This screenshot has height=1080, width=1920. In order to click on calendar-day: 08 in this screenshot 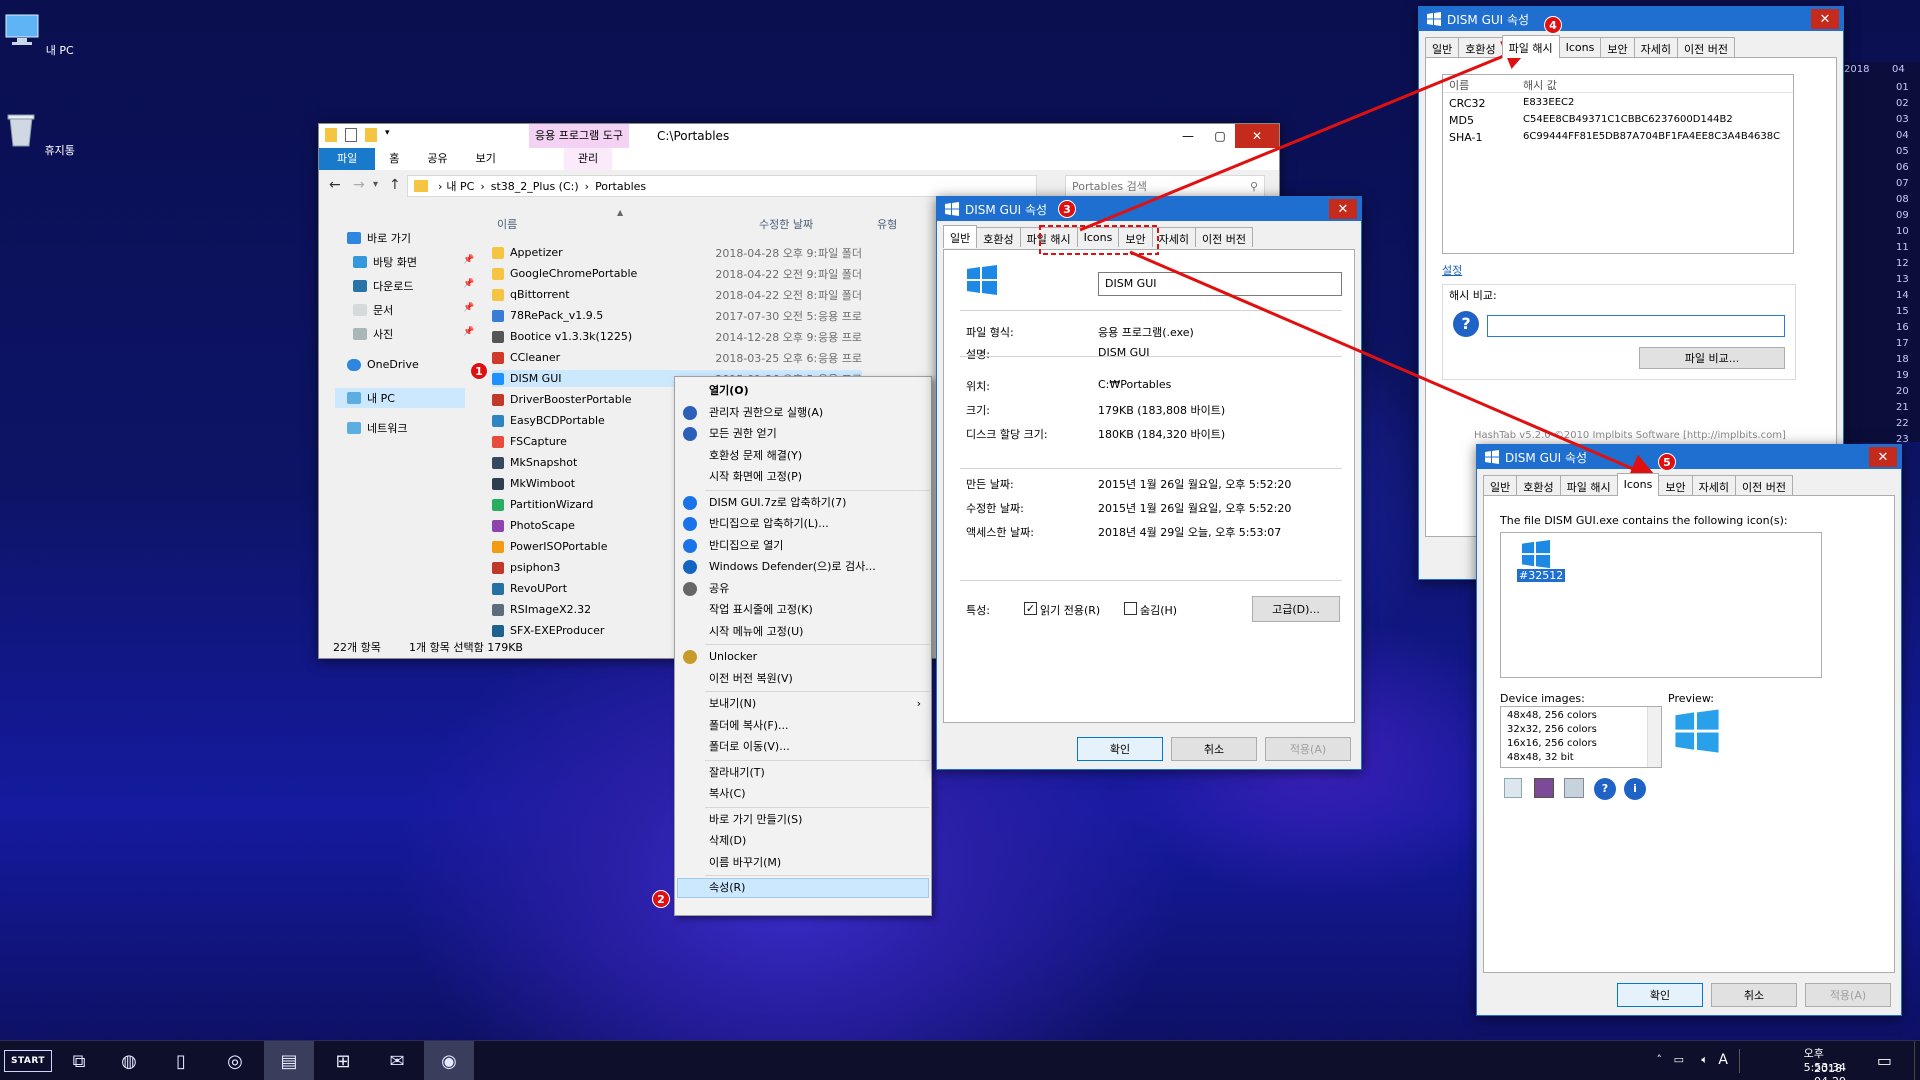, I will do `click(1902, 199)`.